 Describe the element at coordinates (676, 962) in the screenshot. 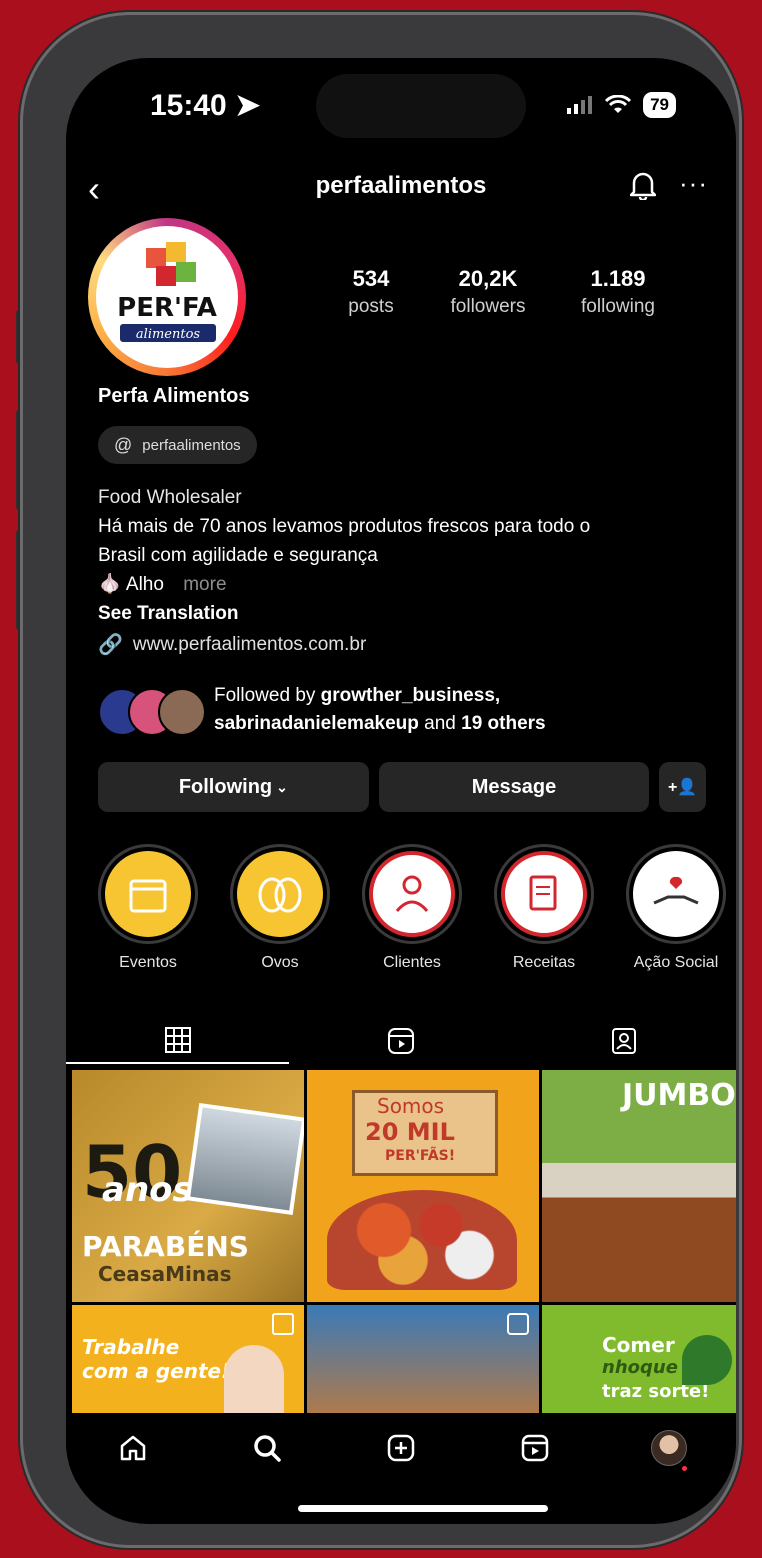

I see `highlight-label: Ação Social` at that location.